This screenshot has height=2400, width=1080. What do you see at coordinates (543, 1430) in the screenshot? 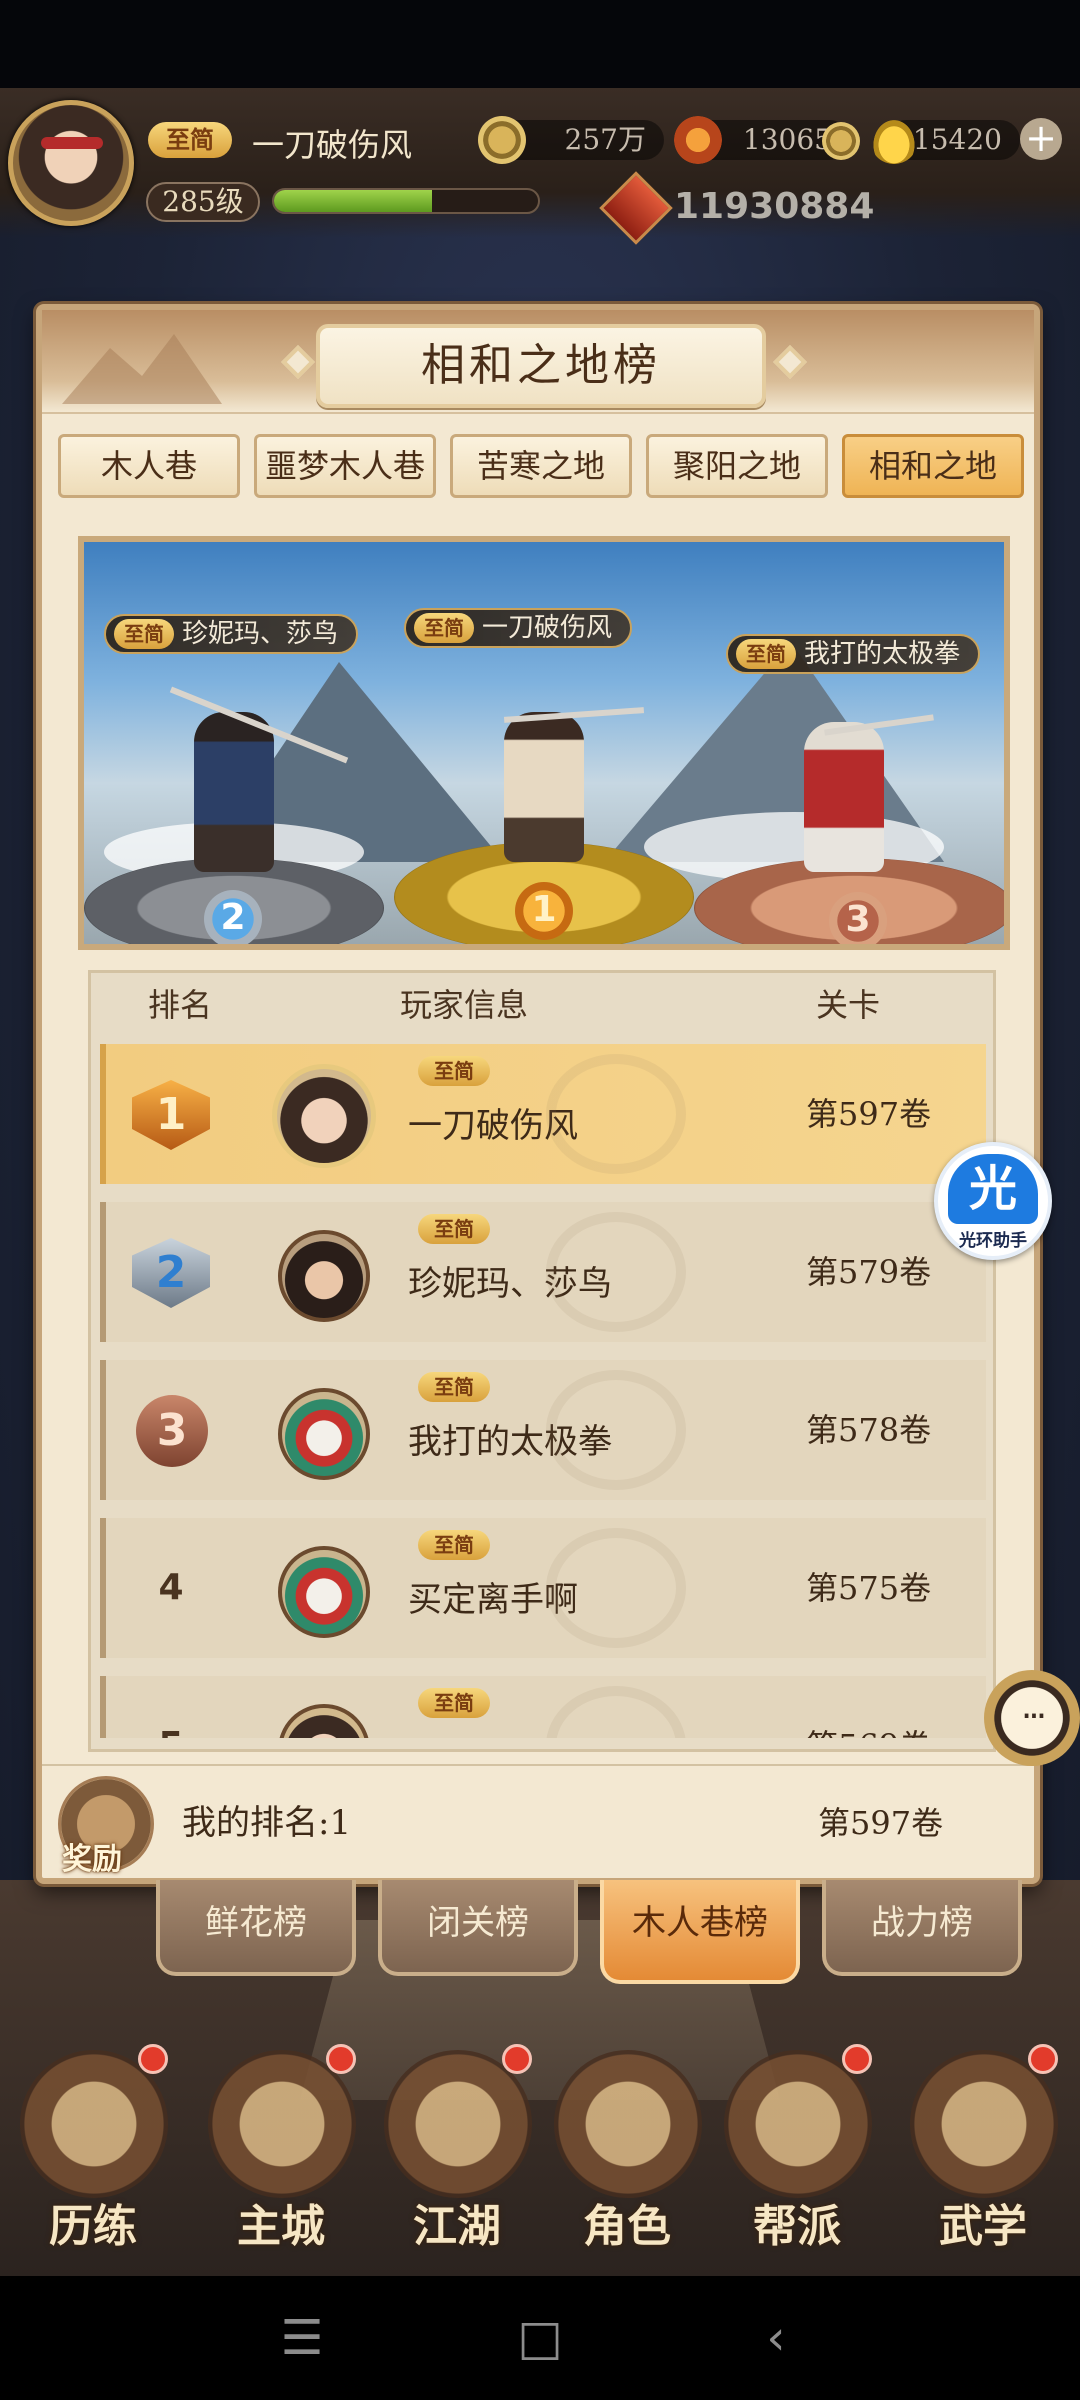
I see `table-row: 3 至简 我打的太极拳 第578卷` at bounding box center [543, 1430].